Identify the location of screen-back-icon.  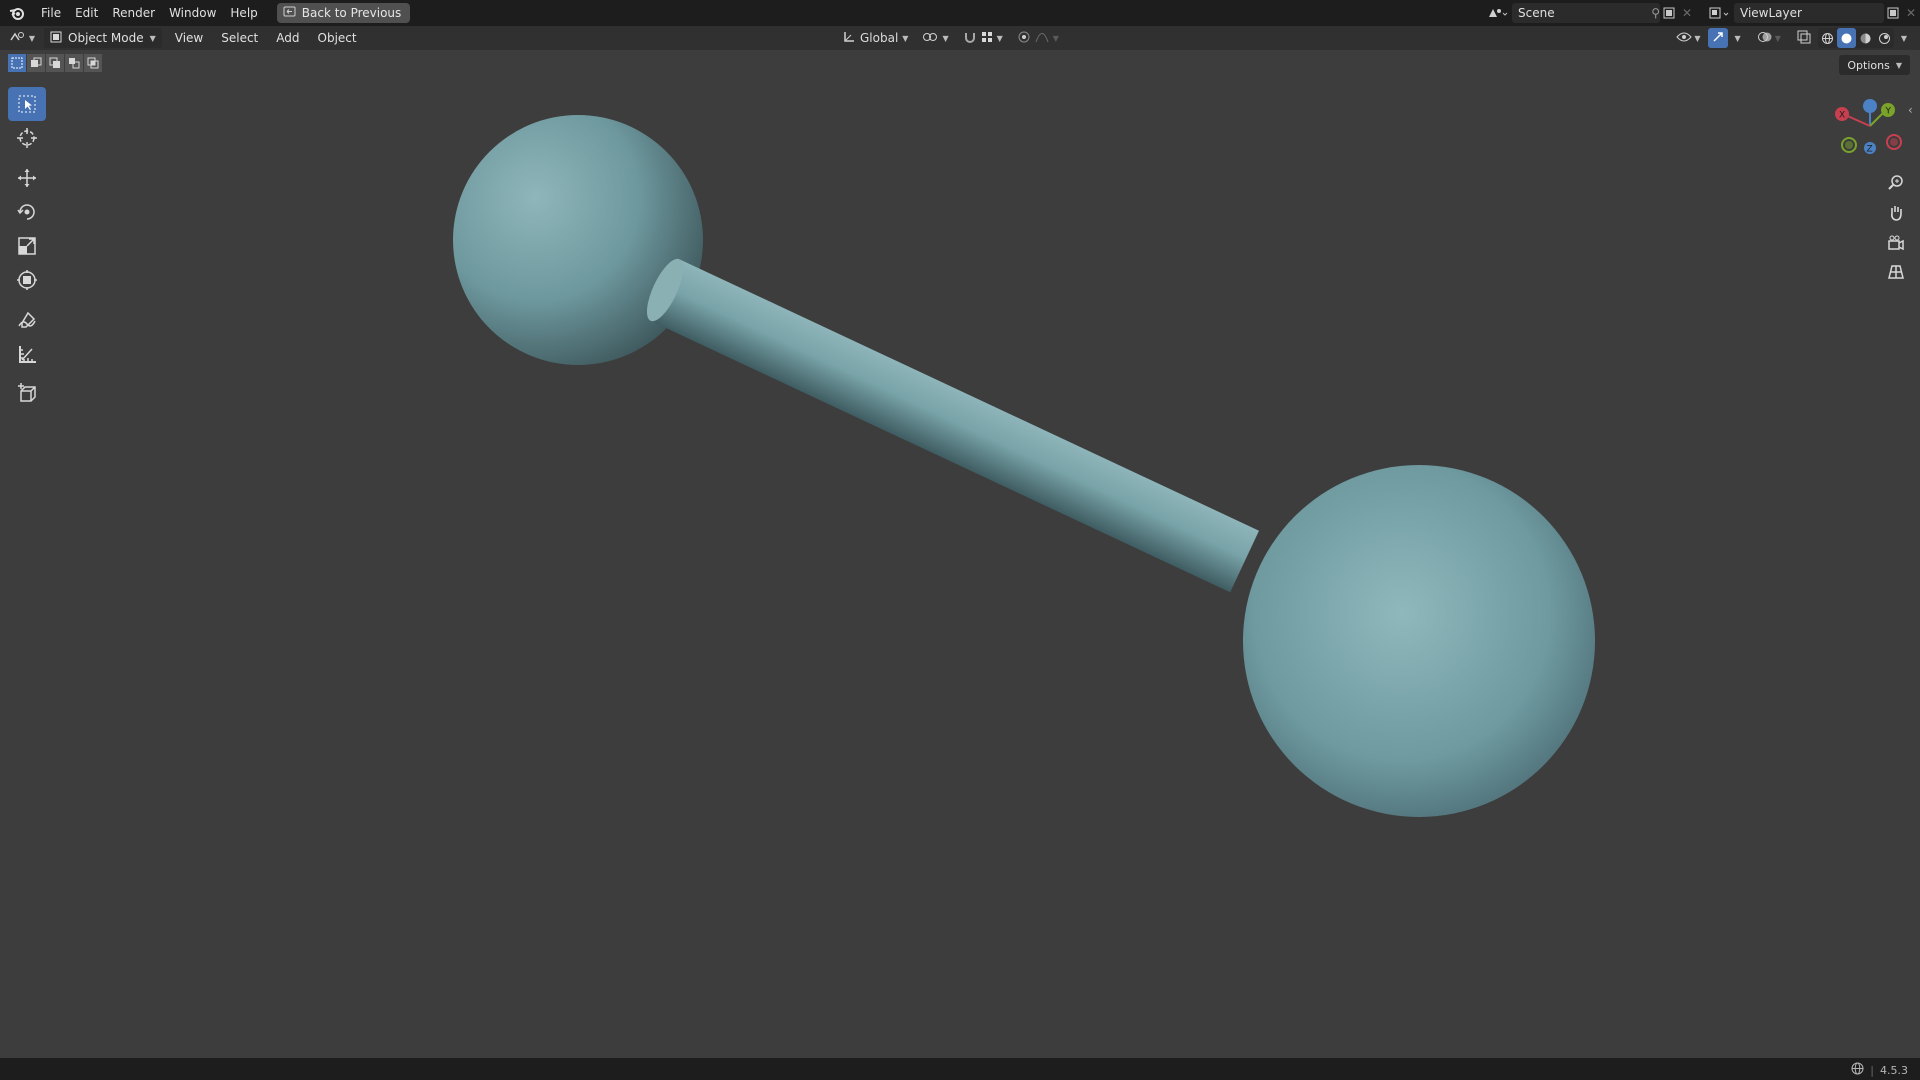
(289, 13).